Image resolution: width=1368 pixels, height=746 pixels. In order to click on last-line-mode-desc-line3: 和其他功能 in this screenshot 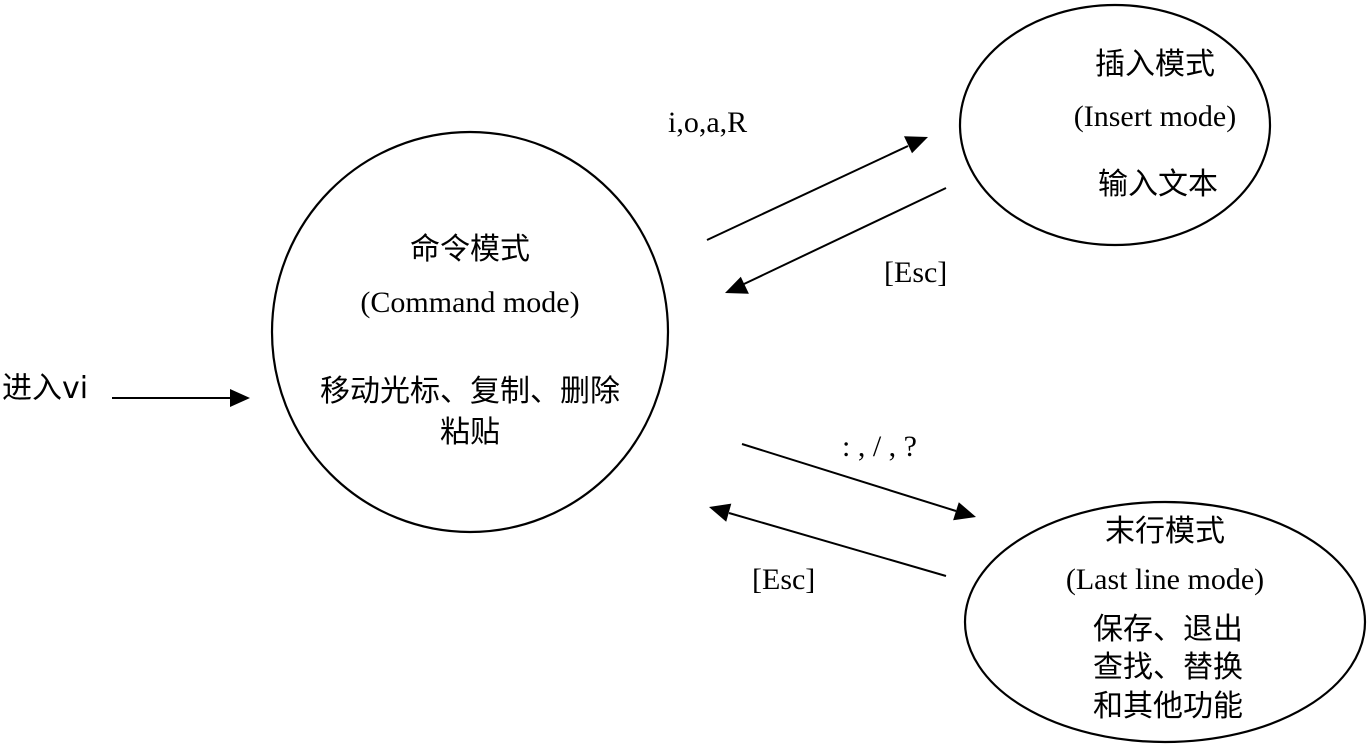, I will do `click(1168, 706)`.